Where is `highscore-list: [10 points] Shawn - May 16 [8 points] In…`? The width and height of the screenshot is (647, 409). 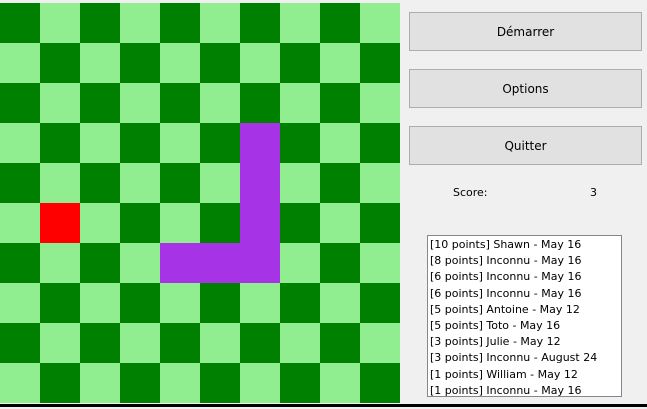
highscore-list: [10 points] Shawn - May 16 [8 points] In… is located at coordinates (524, 316).